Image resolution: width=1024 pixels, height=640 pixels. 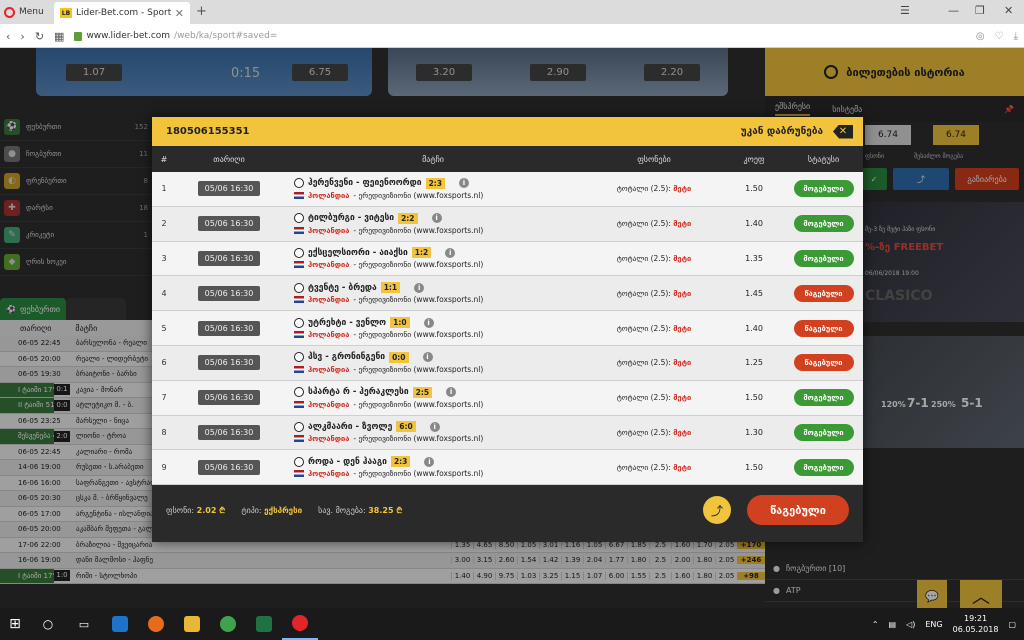 I want to click on bet-date-cell: 05/06 16:30, so click(x=229, y=293).